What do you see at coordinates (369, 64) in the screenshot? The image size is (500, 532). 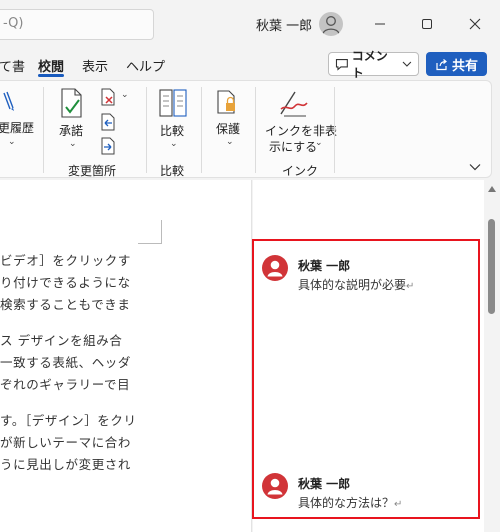 I see `comments-button-label: コメント` at bounding box center [369, 64].